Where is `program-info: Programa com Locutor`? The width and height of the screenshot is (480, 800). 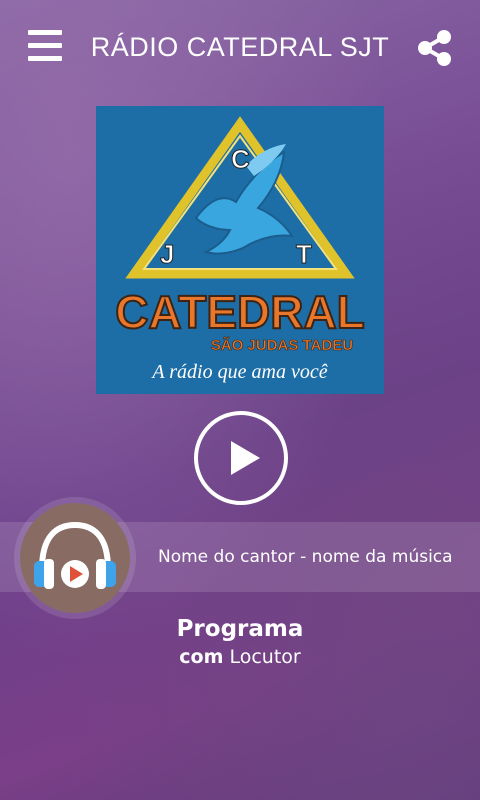 program-info: Programa com Locutor is located at coordinates (240, 642).